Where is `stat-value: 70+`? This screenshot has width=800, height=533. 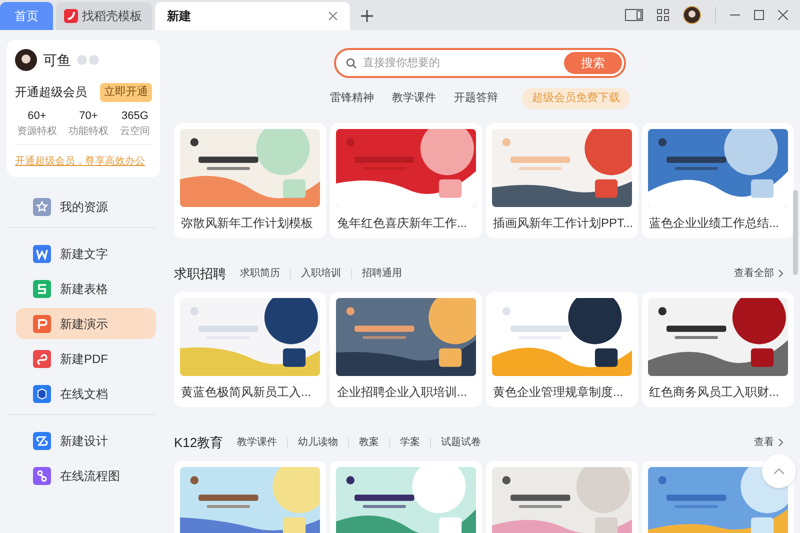 stat-value: 70+ is located at coordinates (88, 116).